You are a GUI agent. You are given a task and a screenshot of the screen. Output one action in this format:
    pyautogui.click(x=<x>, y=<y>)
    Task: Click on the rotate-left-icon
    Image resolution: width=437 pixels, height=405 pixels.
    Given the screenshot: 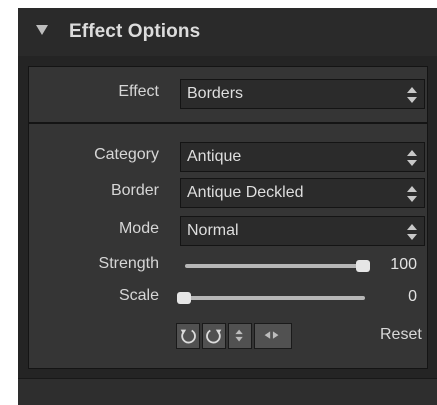 What is the action you would take?
    pyautogui.click(x=188, y=336)
    